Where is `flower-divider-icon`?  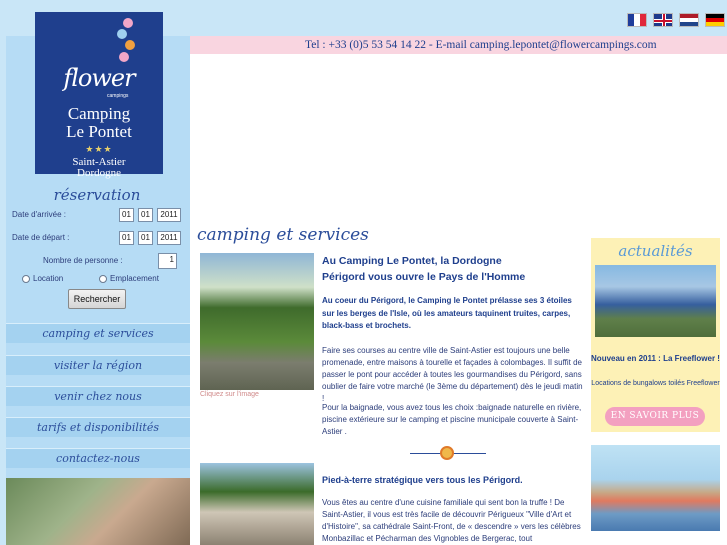
flower-divider-icon is located at coordinates (448, 453).